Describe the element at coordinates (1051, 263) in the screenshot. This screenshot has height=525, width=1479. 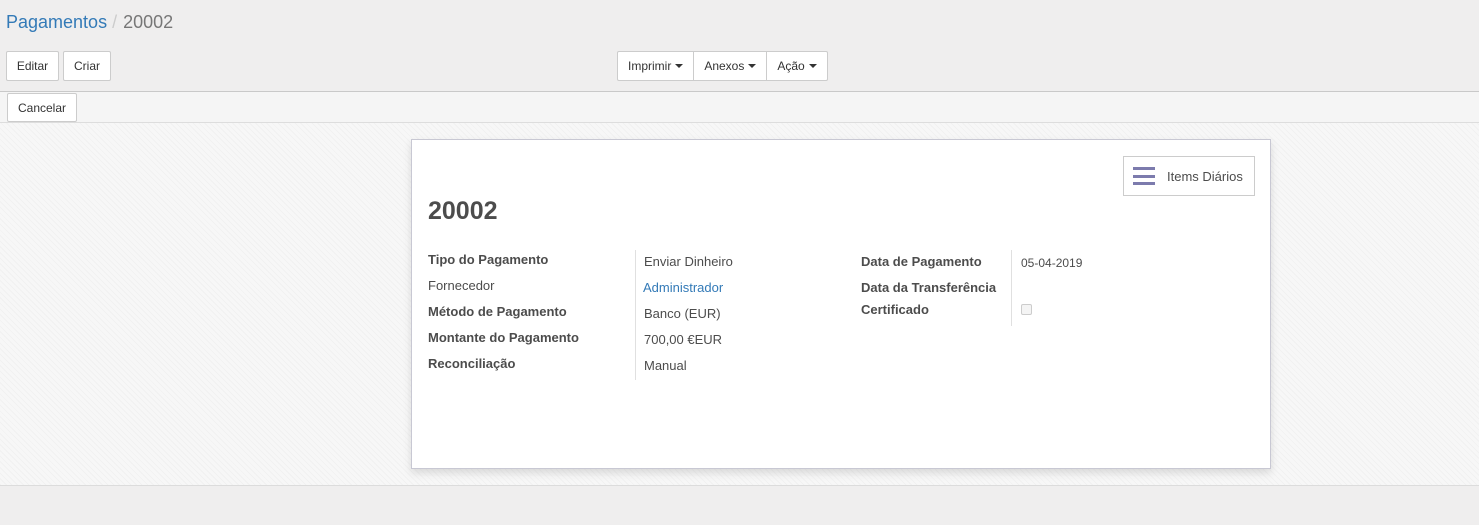
I see `field-value: 05-04-2019` at that location.